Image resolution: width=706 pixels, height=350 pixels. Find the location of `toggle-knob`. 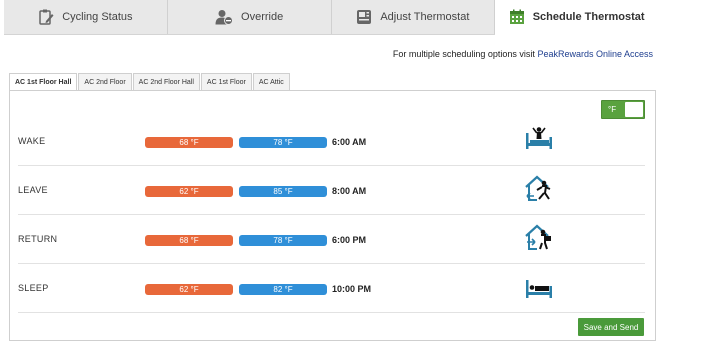

toggle-knob is located at coordinates (634, 109).